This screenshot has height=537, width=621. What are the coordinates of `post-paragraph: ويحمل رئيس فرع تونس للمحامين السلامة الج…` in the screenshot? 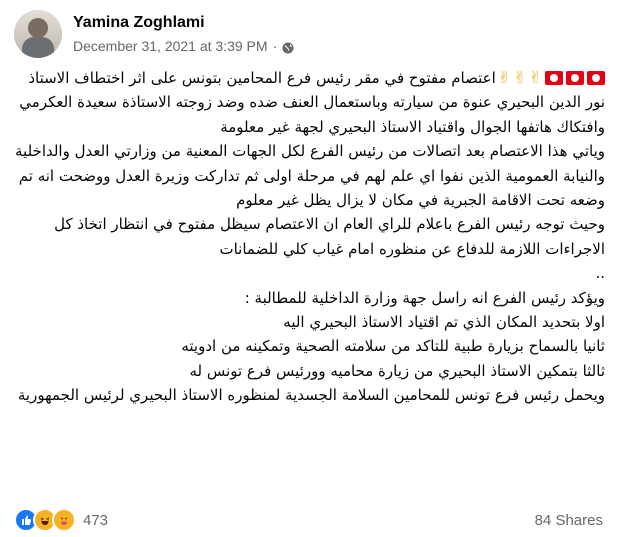 It's located at (311, 395).